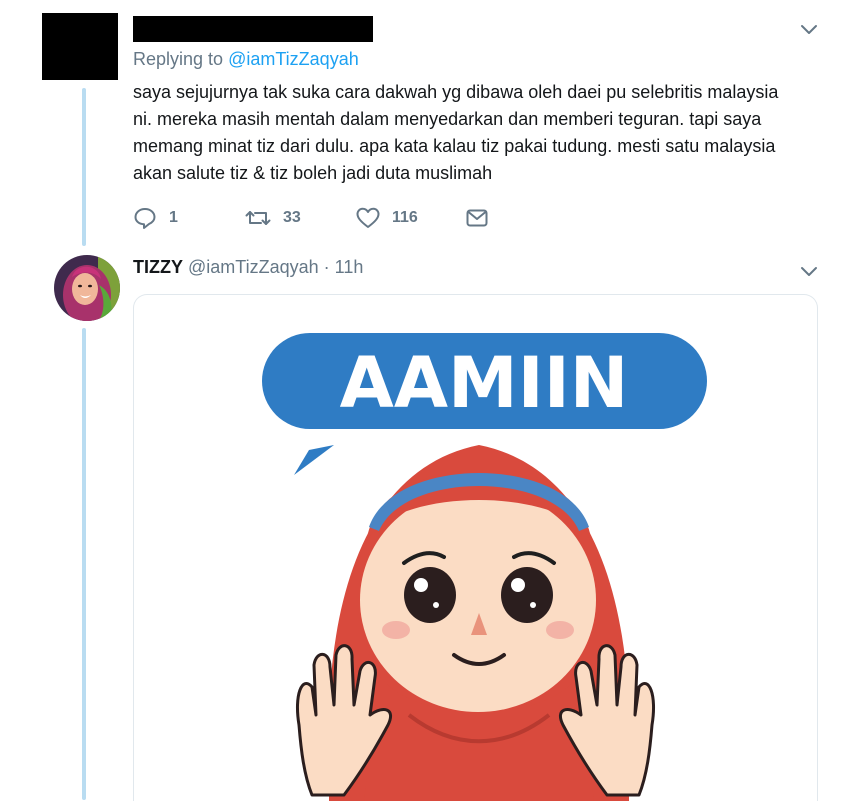  I want to click on replying-to-label: Replying to, so click(178, 59).